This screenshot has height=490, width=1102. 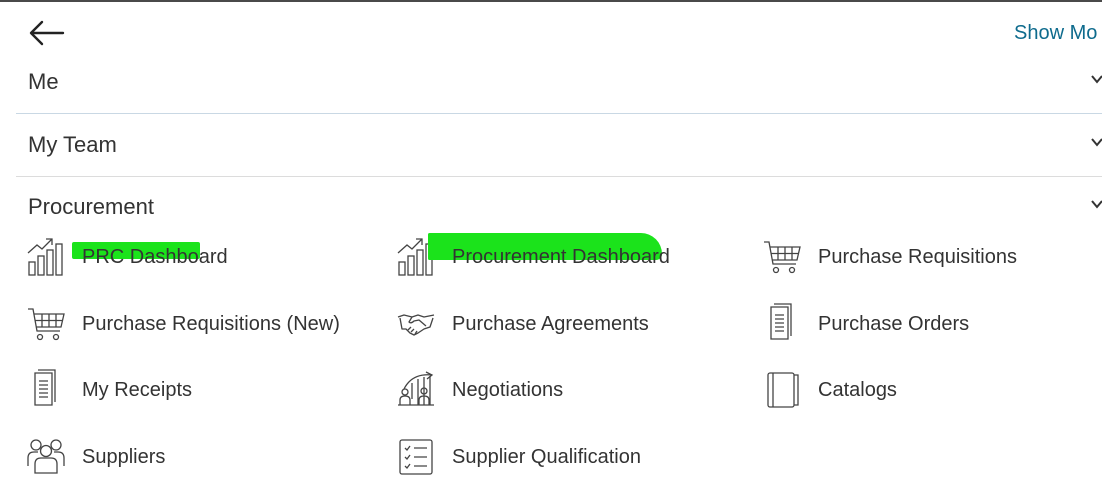 What do you see at coordinates (894, 324) in the screenshot?
I see `app-label: Purchase Orders` at bounding box center [894, 324].